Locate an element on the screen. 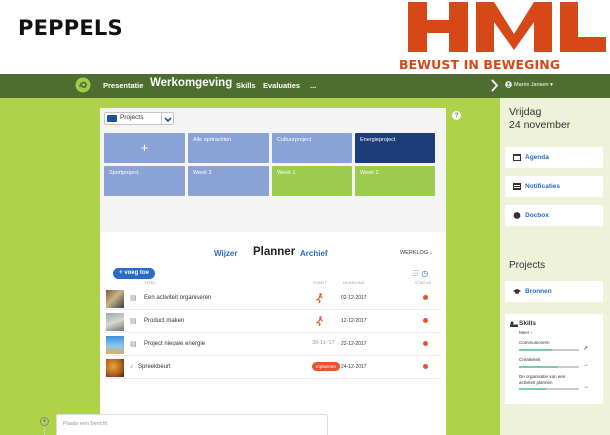  add-task-button: + voeg toe is located at coordinates (134, 273).